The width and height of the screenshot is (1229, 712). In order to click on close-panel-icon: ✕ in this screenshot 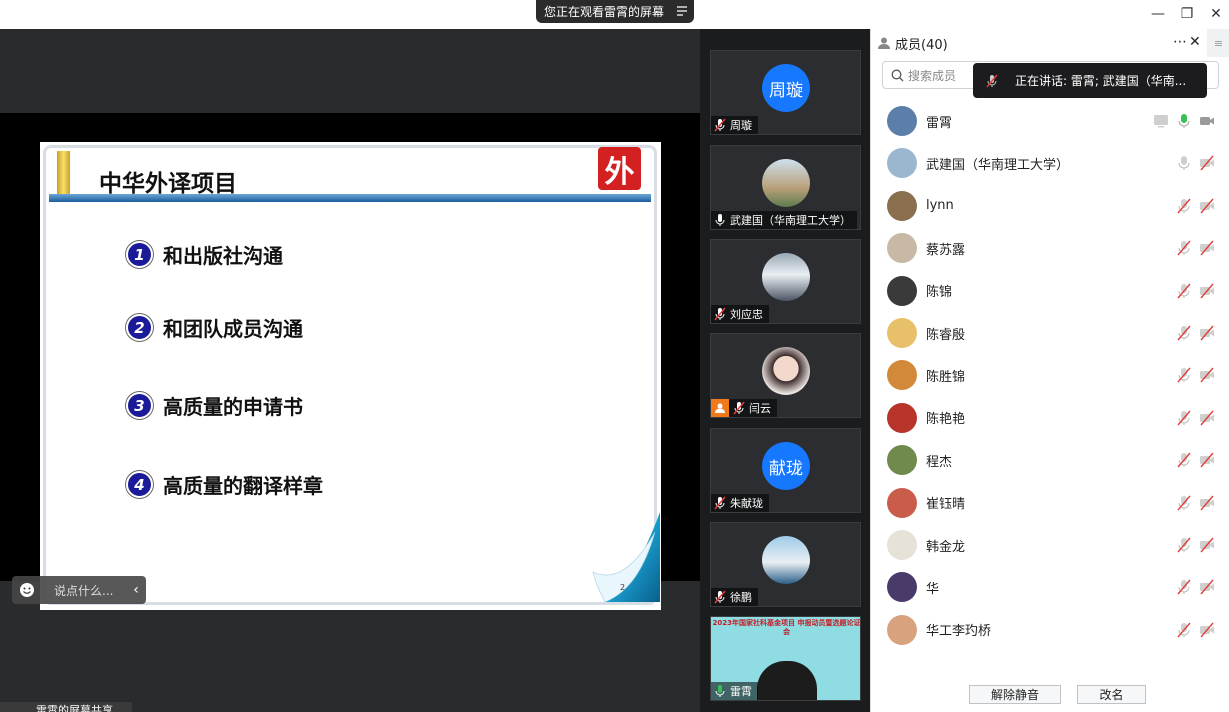, I will do `click(1195, 42)`.